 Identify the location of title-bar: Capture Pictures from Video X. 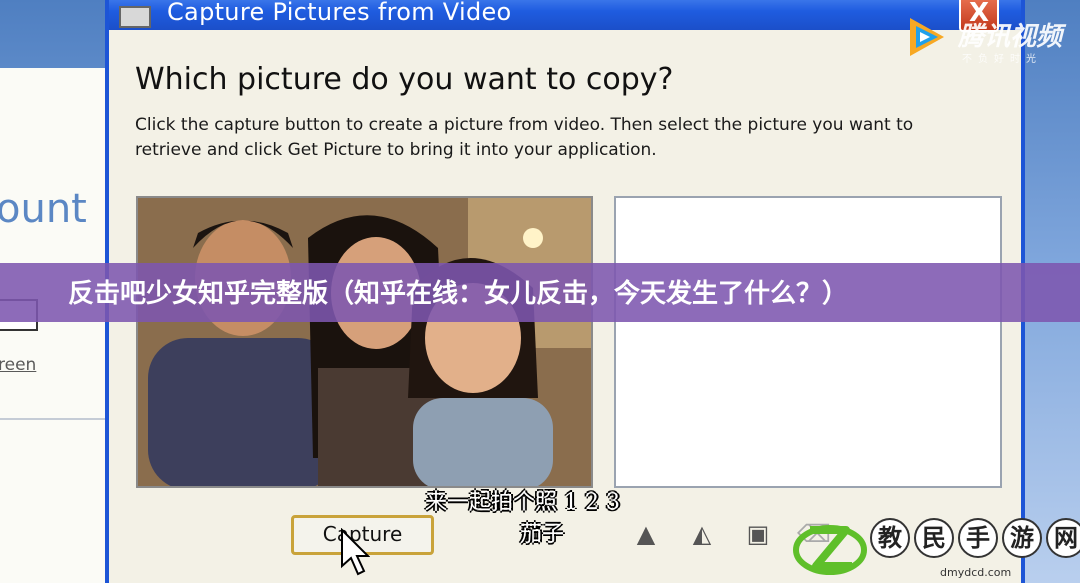
(565, 16).